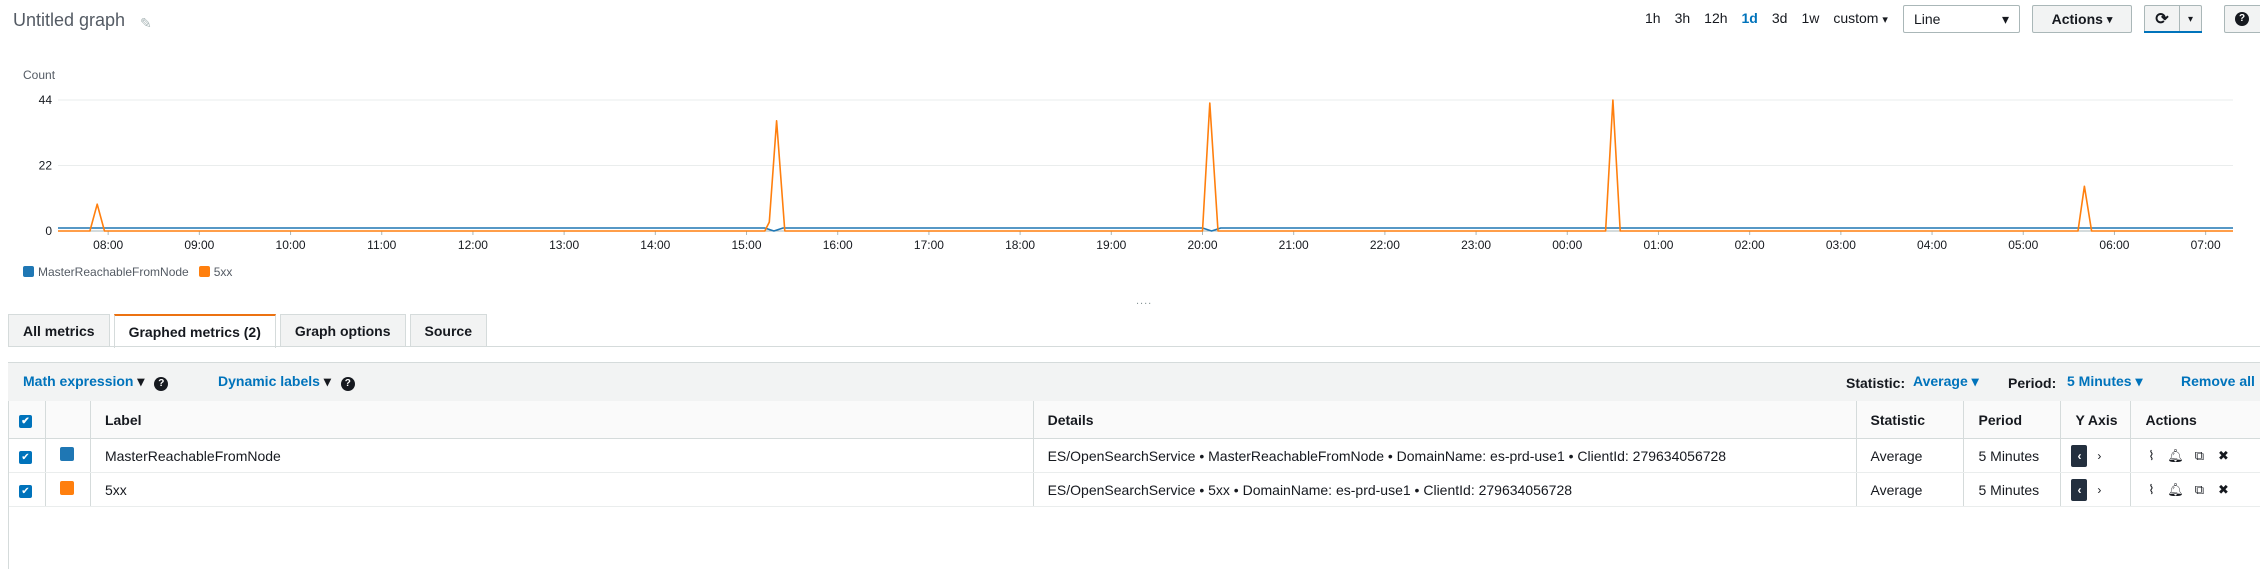 The width and height of the screenshot is (2260, 569). I want to click on period-dropdown: 5 Minutes ▾, so click(2105, 381).